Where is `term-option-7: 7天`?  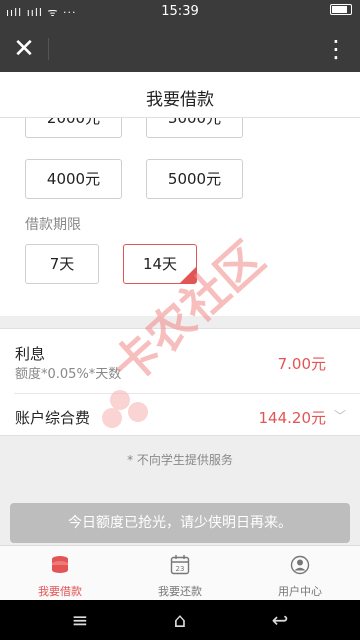
term-option-7: 7天 is located at coordinates (62, 264).